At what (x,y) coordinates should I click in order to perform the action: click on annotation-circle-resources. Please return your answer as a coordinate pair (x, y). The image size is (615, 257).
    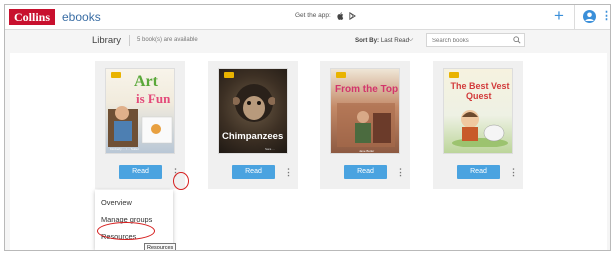
    Looking at the image, I should click on (126, 231).